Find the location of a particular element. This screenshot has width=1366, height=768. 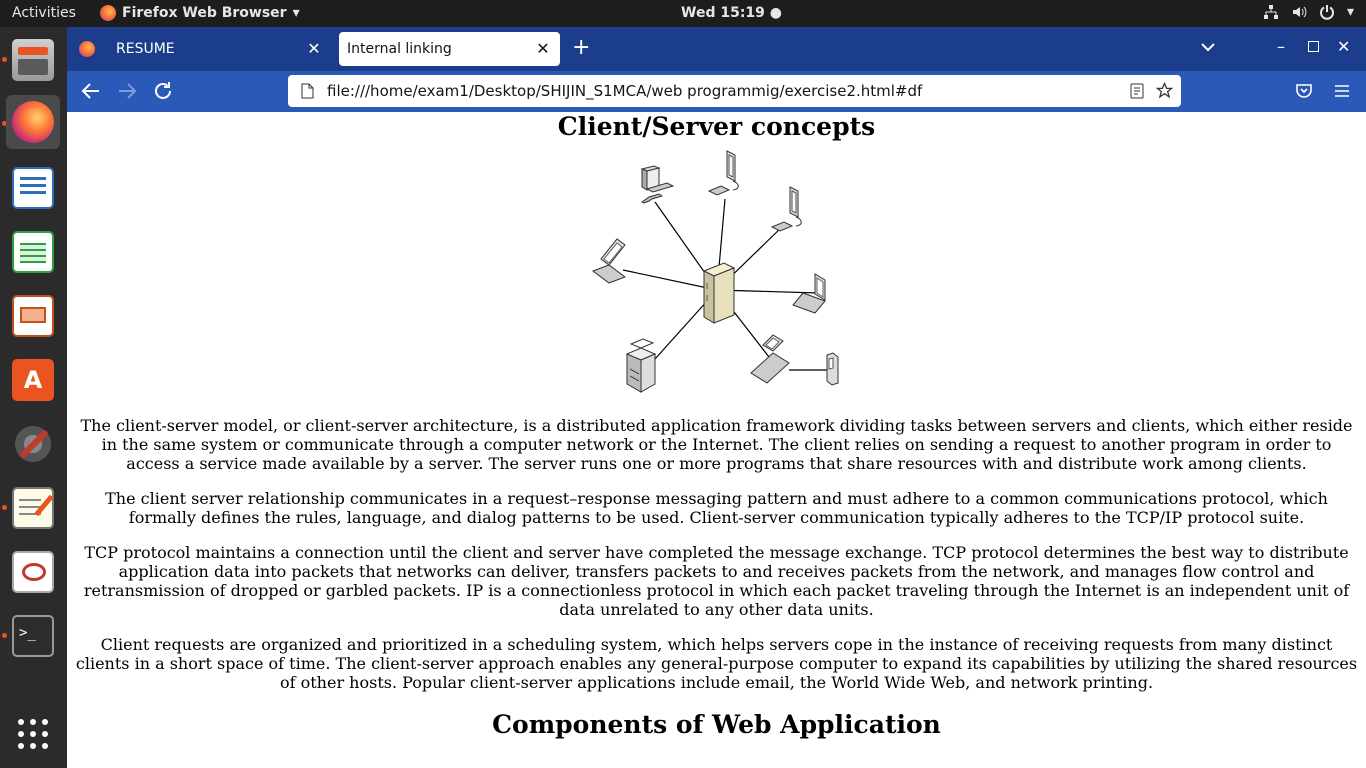

dock-calc is located at coordinates (33, 252).